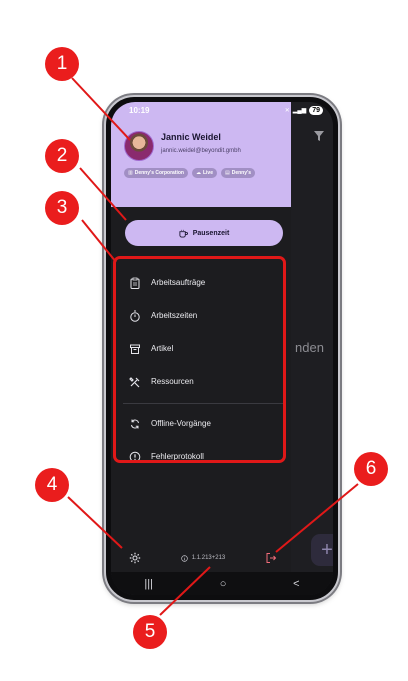  What do you see at coordinates (371, 469) in the screenshot?
I see `callout-6: 6` at bounding box center [371, 469].